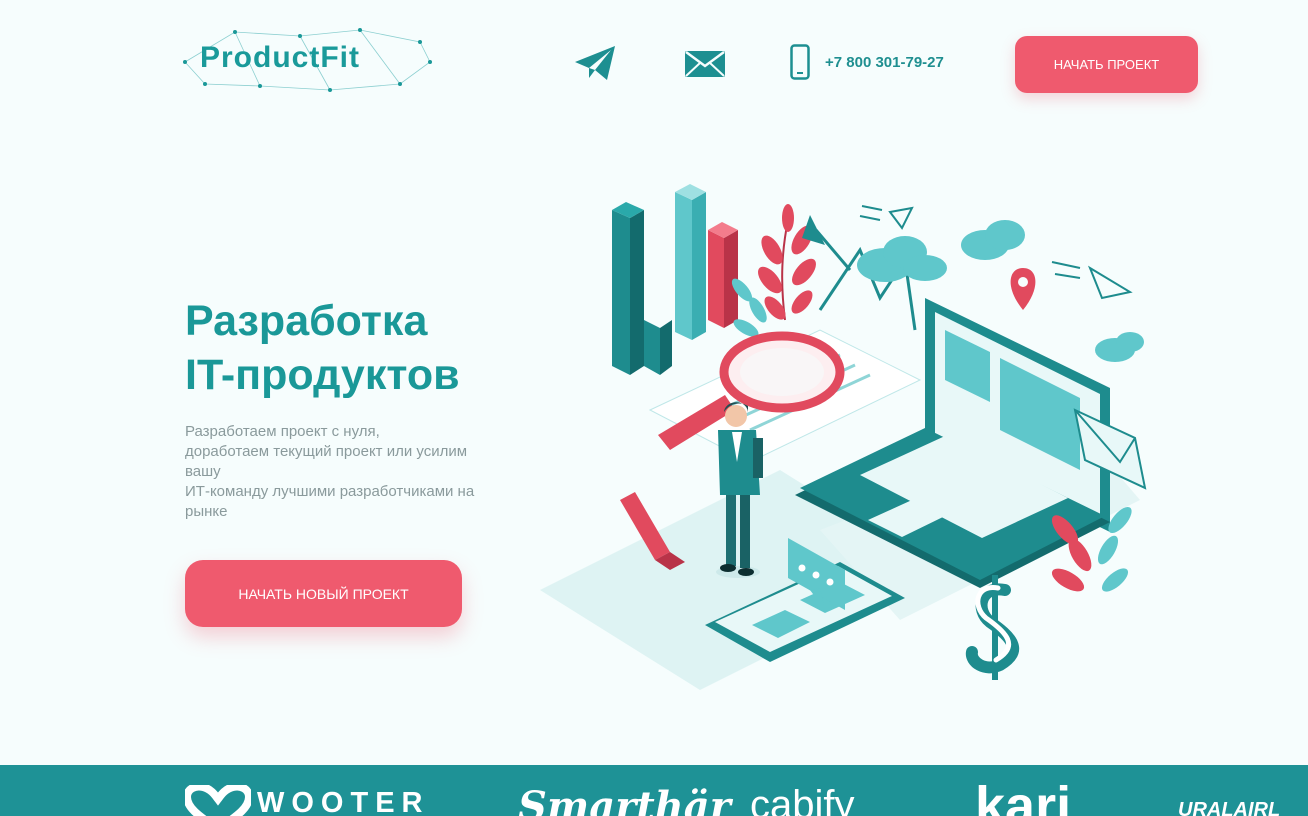 This screenshot has width=1308, height=816. I want to click on mail-icon, so click(705, 66).